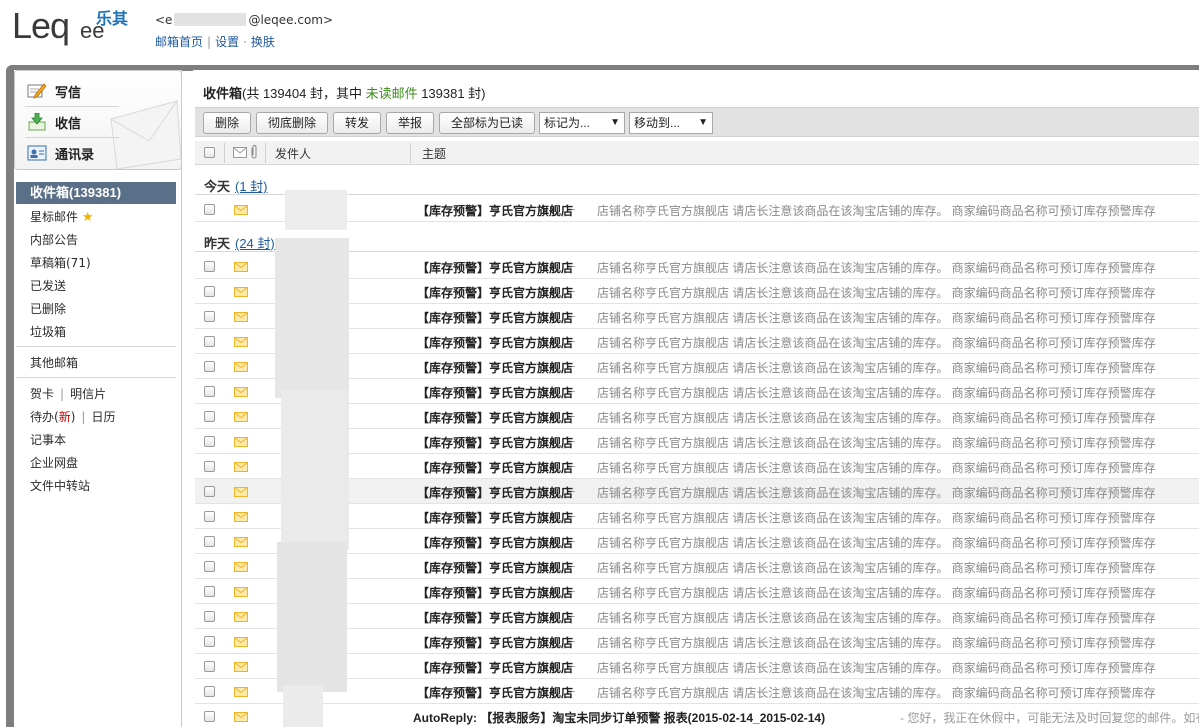 Image resolution: width=1199 pixels, height=727 pixels. I want to click on forward-button: 转发, so click(357, 123).